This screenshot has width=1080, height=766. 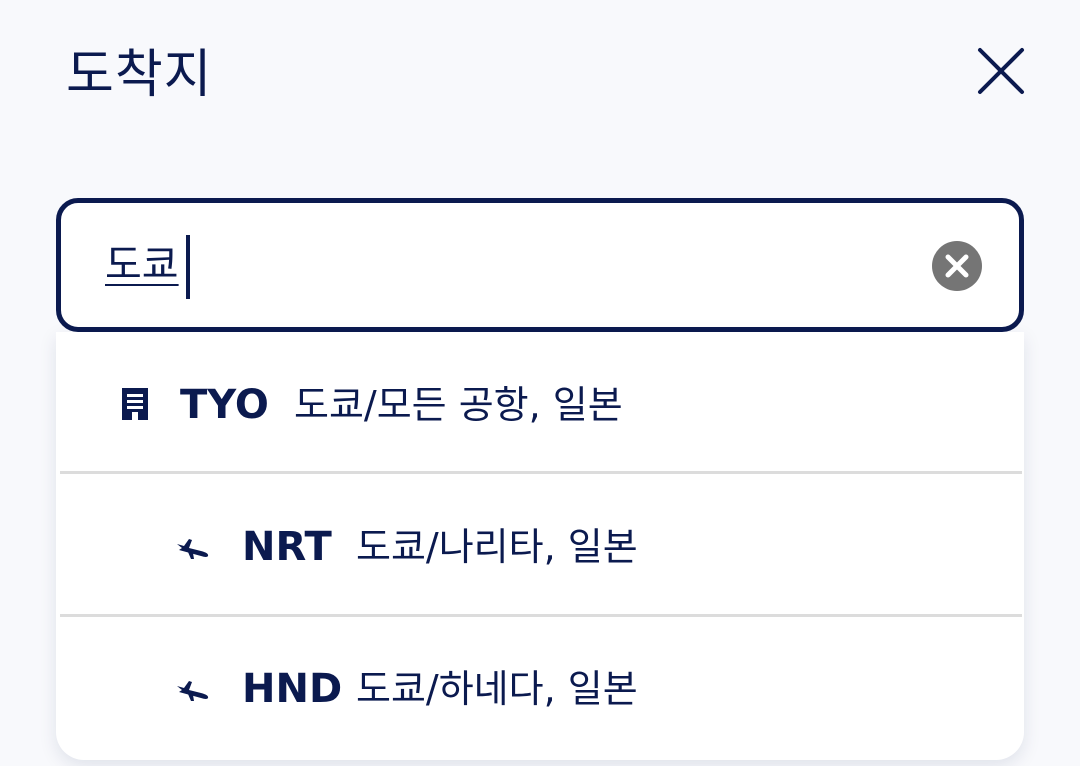 I want to click on clear-circle-icon, so click(x=957, y=266).